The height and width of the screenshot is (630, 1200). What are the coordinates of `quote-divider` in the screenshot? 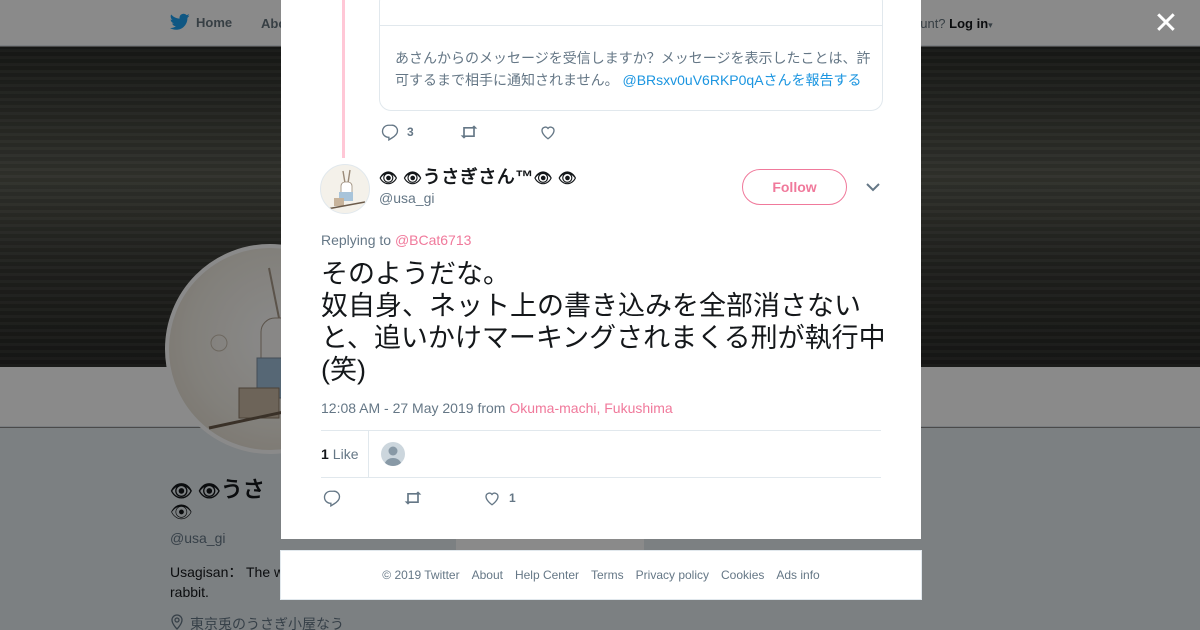 It's located at (631, 25).